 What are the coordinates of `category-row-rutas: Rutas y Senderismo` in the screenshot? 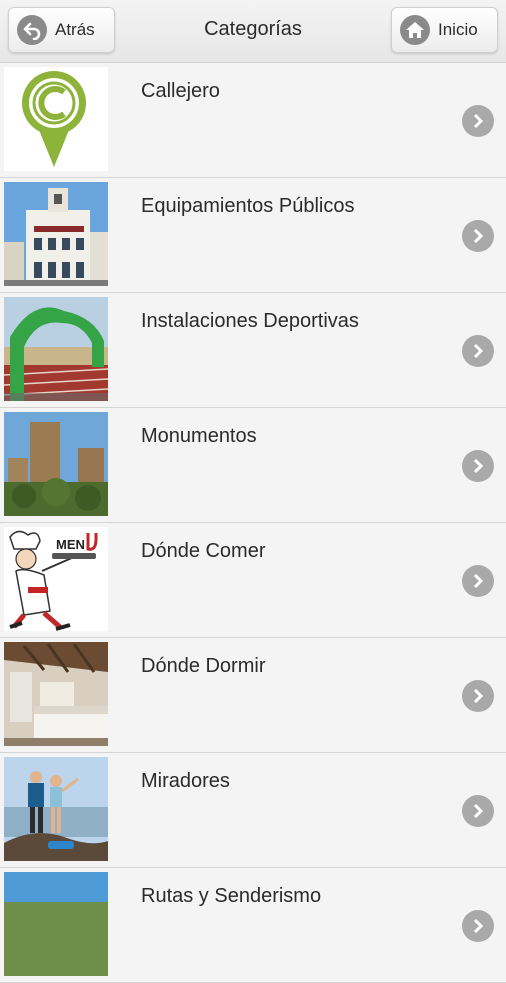 It's located at (253, 925).